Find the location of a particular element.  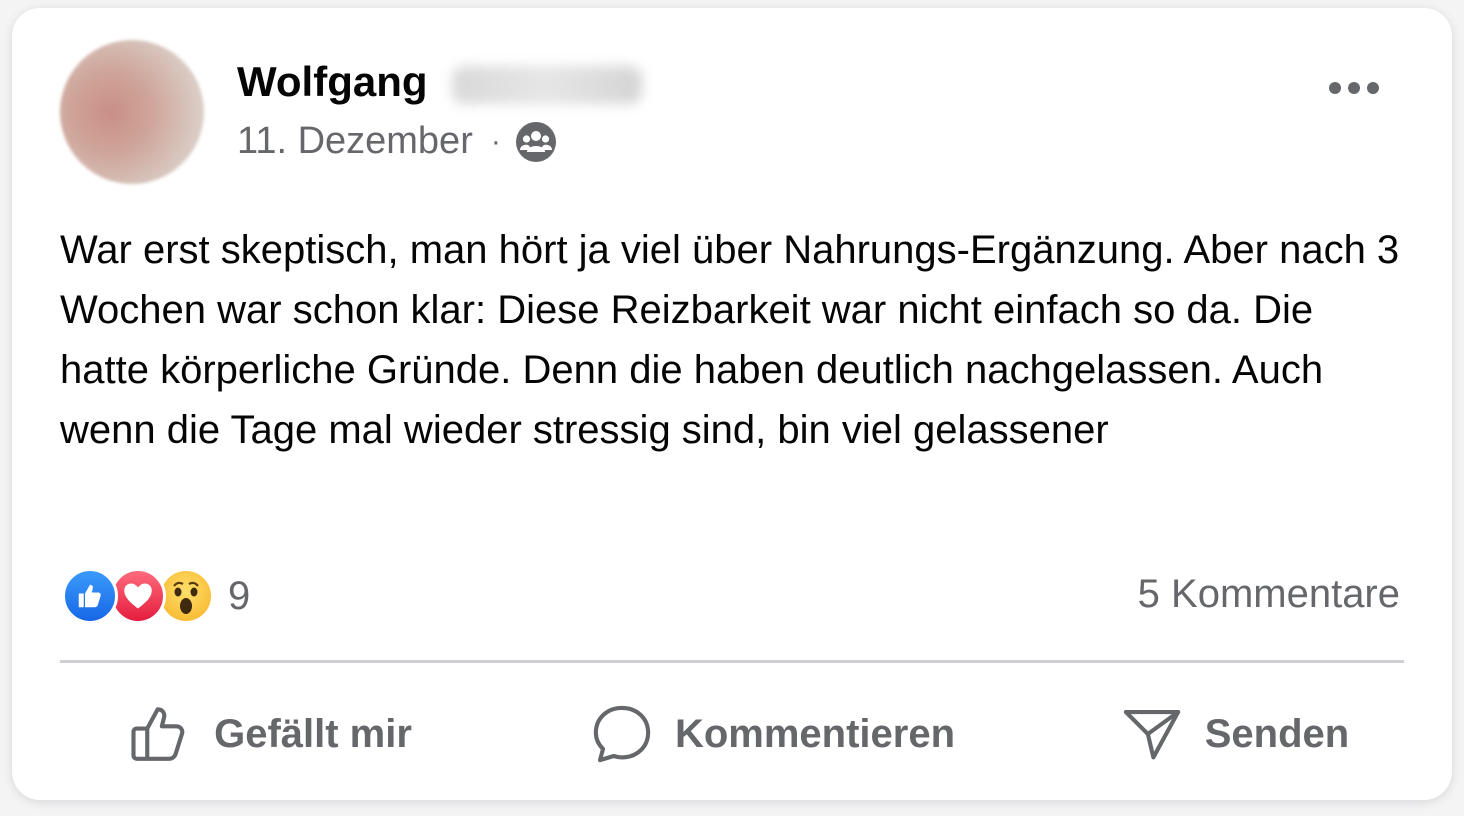

send-button-label: Senden is located at coordinates (1277, 733).